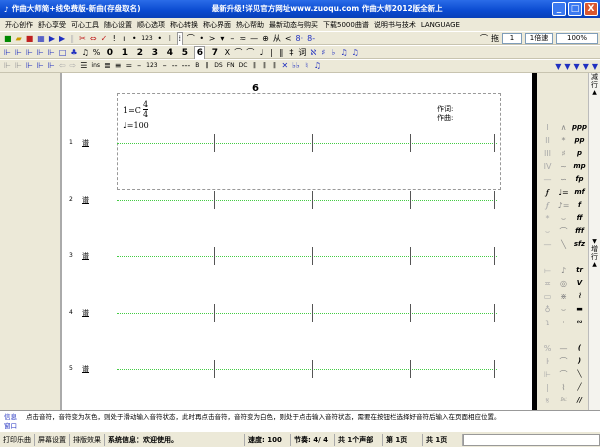 The width and height of the screenshot is (600, 447). What do you see at coordinates (191, 39) in the screenshot?
I see `fermata-icon: ⌒` at bounding box center [191, 39].